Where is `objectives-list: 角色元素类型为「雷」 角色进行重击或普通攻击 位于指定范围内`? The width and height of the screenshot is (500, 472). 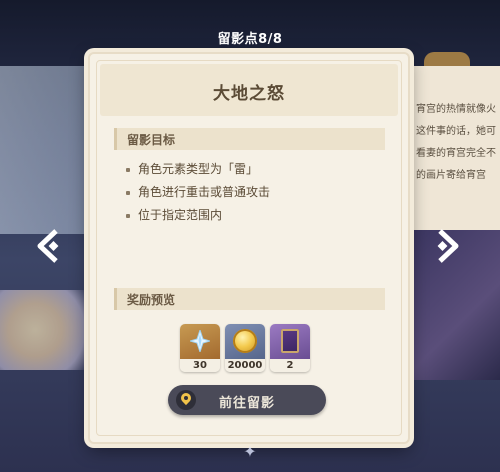 objectives-list: 角色元素类型为「雷」 角色进行重击或普通攻击 位于指定范围内 is located at coordinates (197, 192).